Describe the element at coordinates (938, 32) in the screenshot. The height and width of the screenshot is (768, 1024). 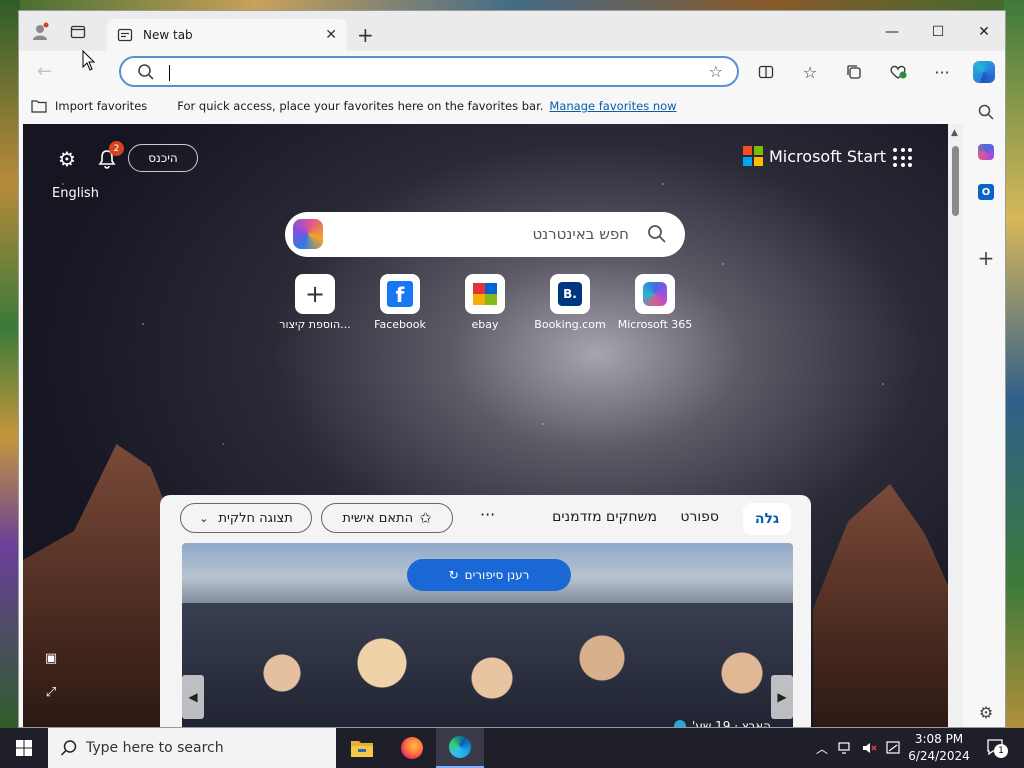
I see `maximize-button: ☐` at that location.